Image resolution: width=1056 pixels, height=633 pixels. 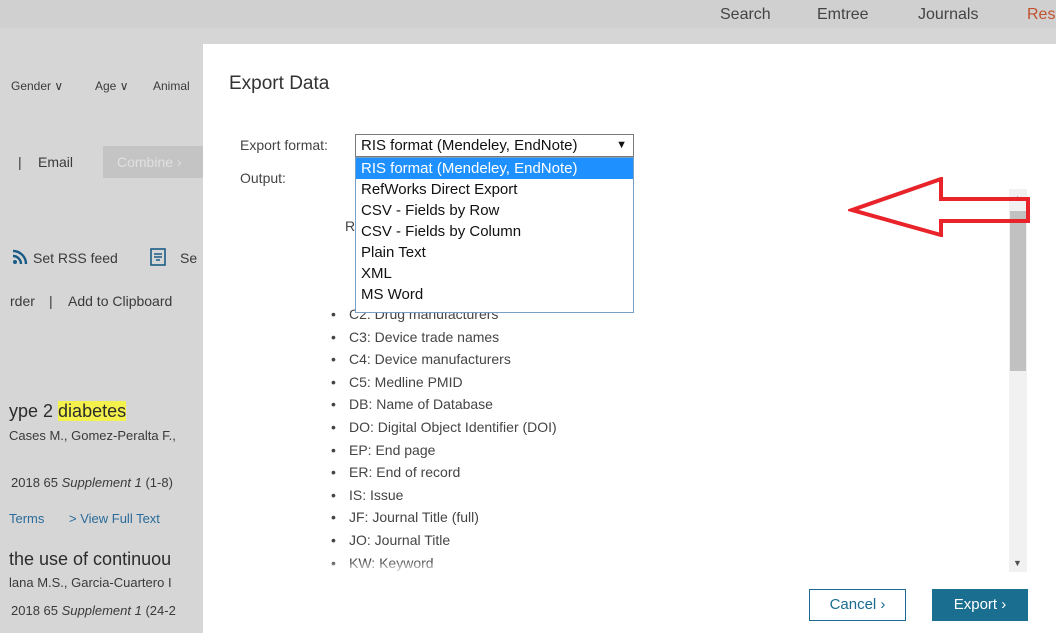 I want to click on list-item: JO: Journal Title, so click(x=444, y=543).